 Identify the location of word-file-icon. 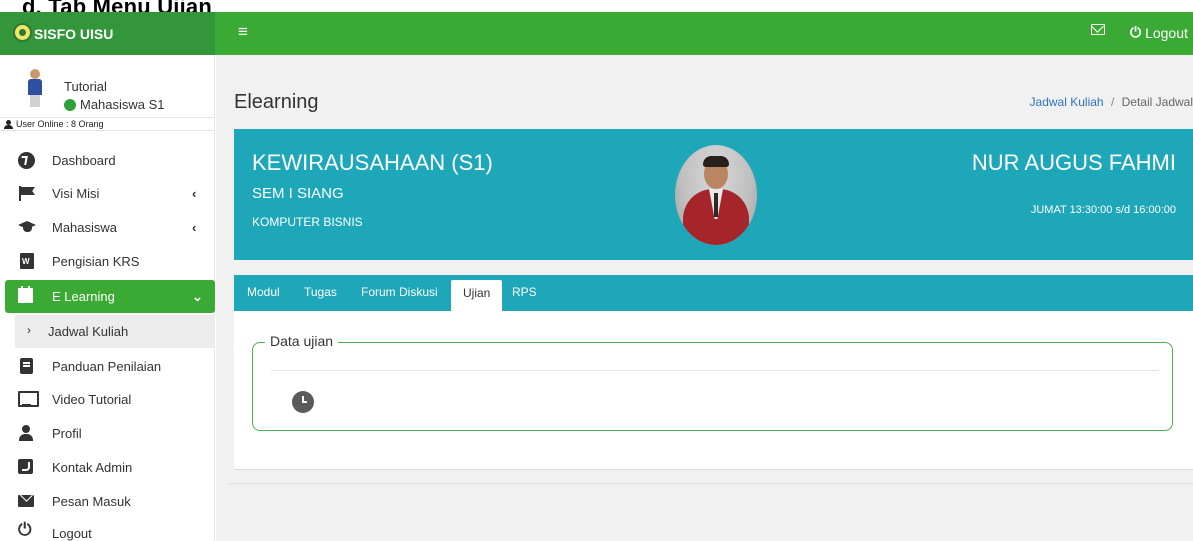
(27, 261).